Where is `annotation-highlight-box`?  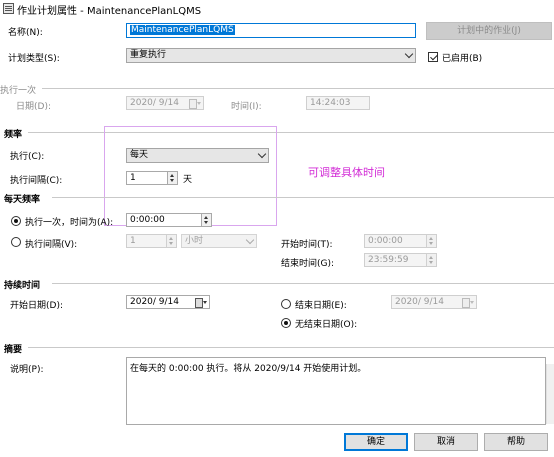
annotation-highlight-box is located at coordinates (190, 176).